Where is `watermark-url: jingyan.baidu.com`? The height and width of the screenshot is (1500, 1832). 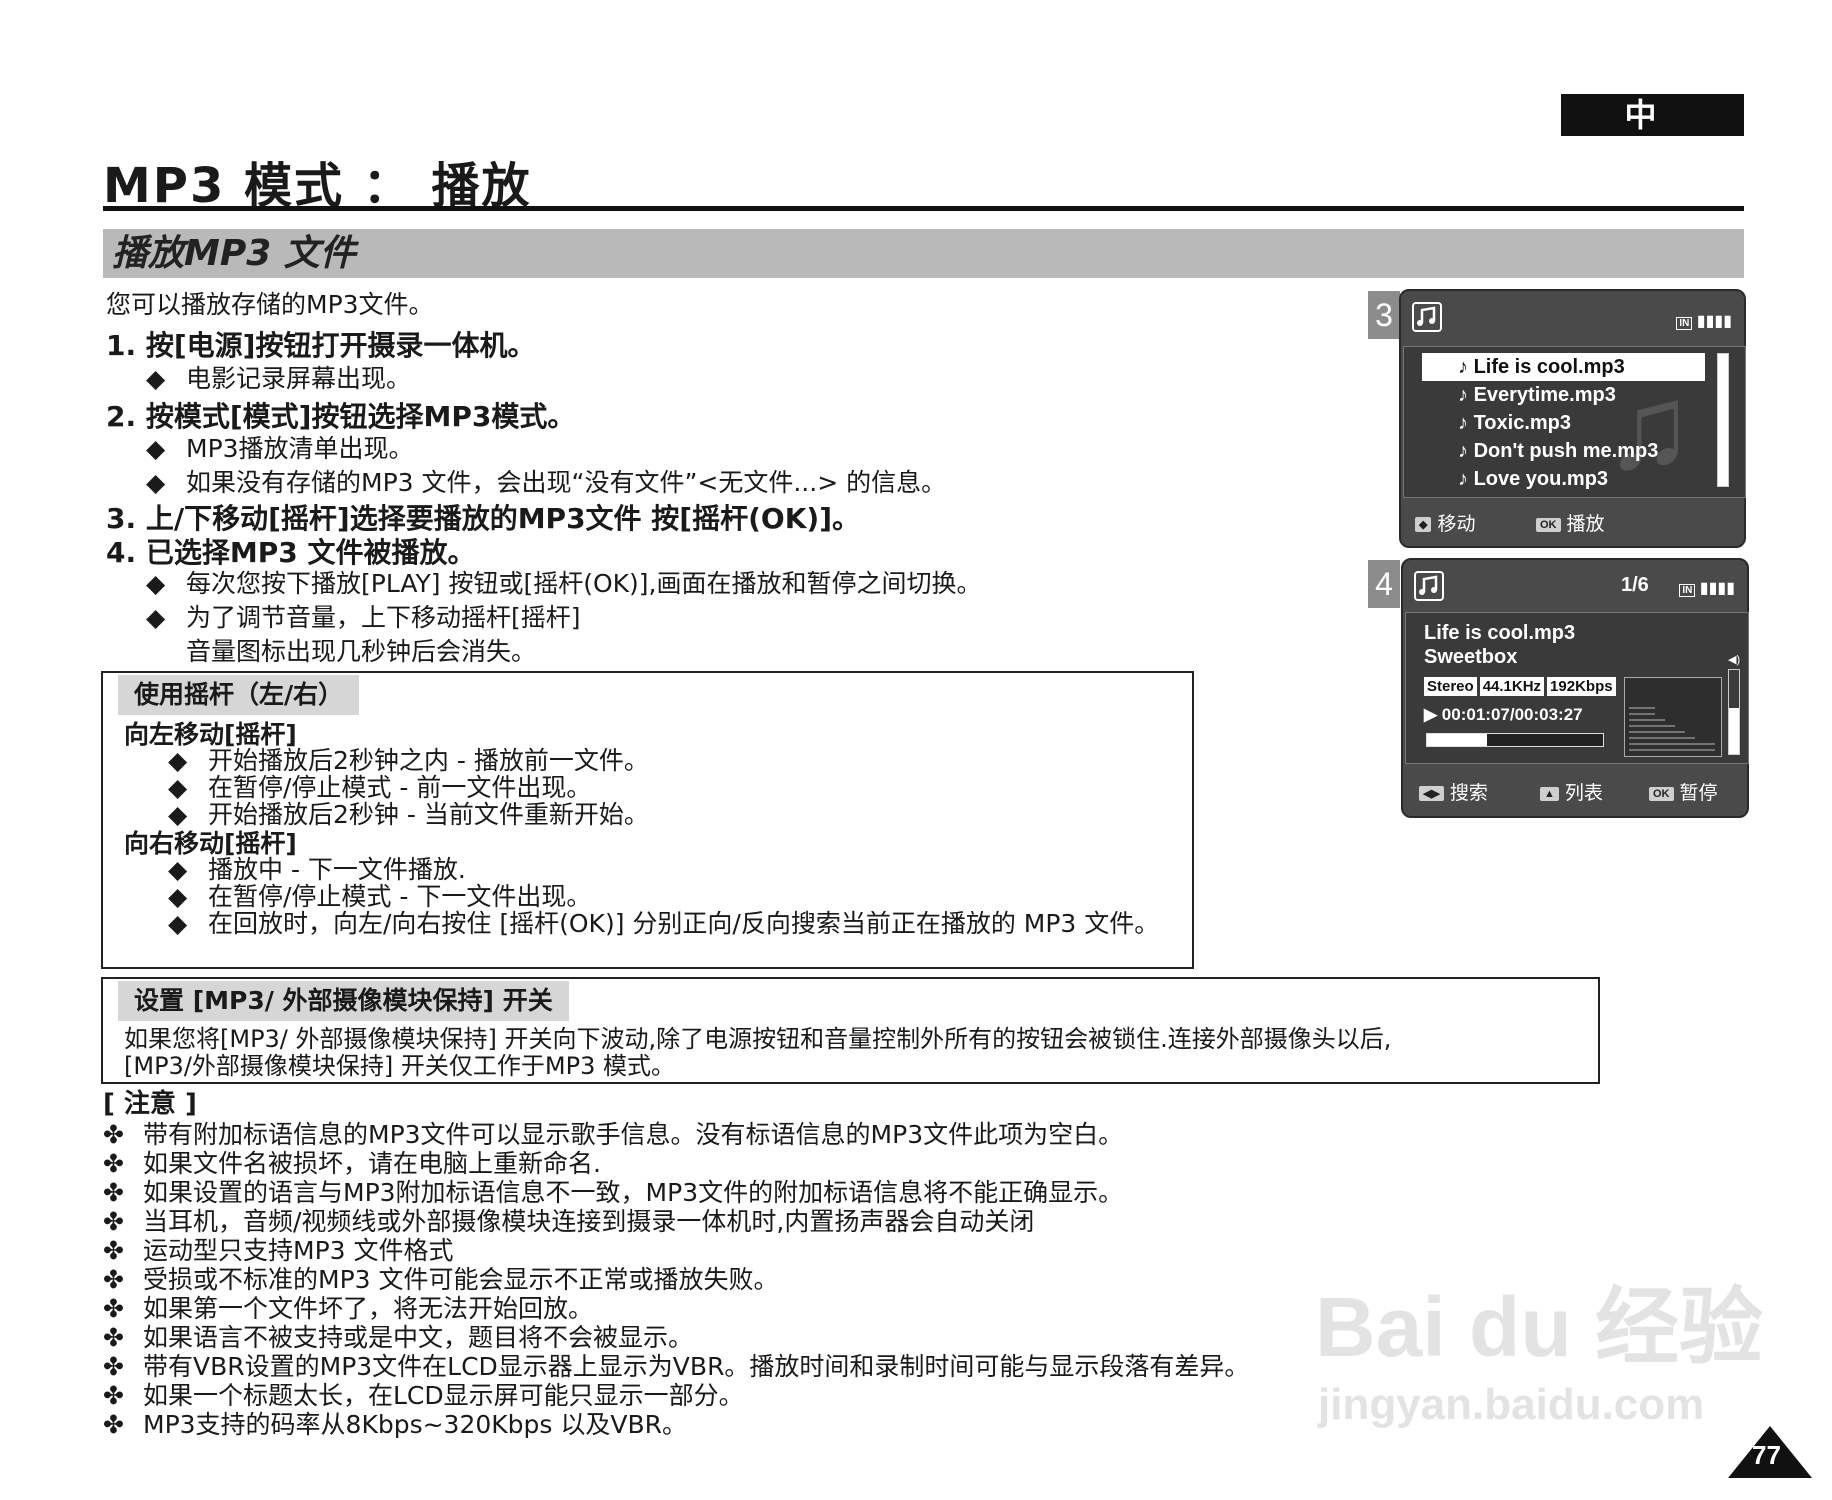
watermark-url: jingyan.baidu.com is located at coordinates (1511, 1404).